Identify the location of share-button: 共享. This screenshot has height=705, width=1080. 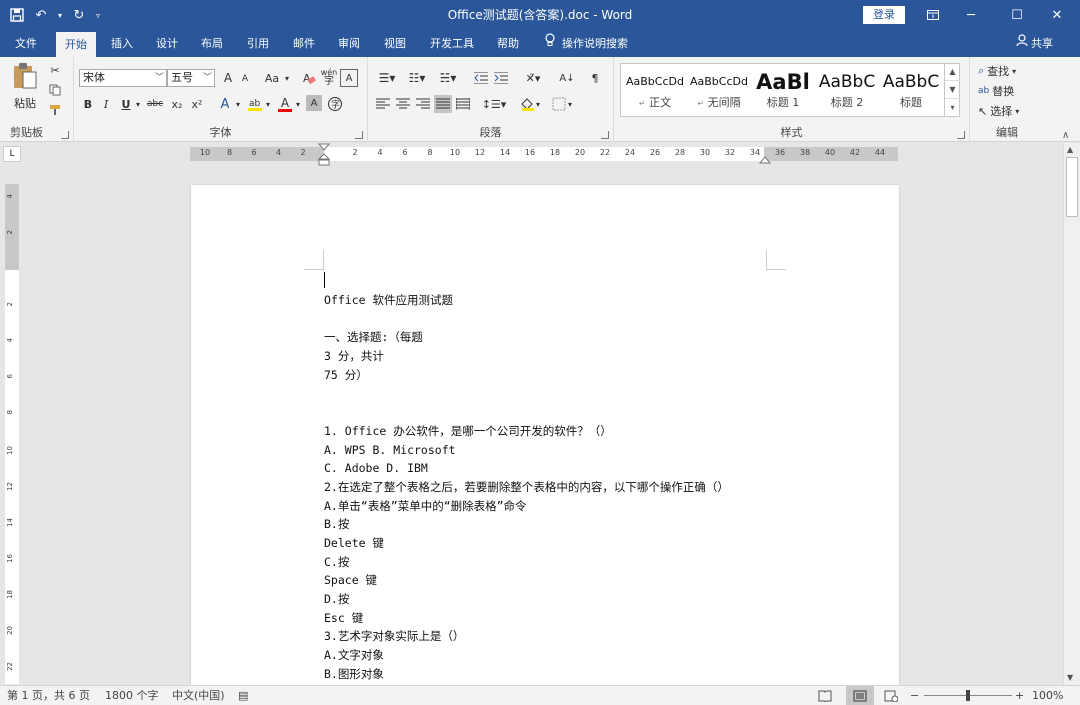
(1034, 43).